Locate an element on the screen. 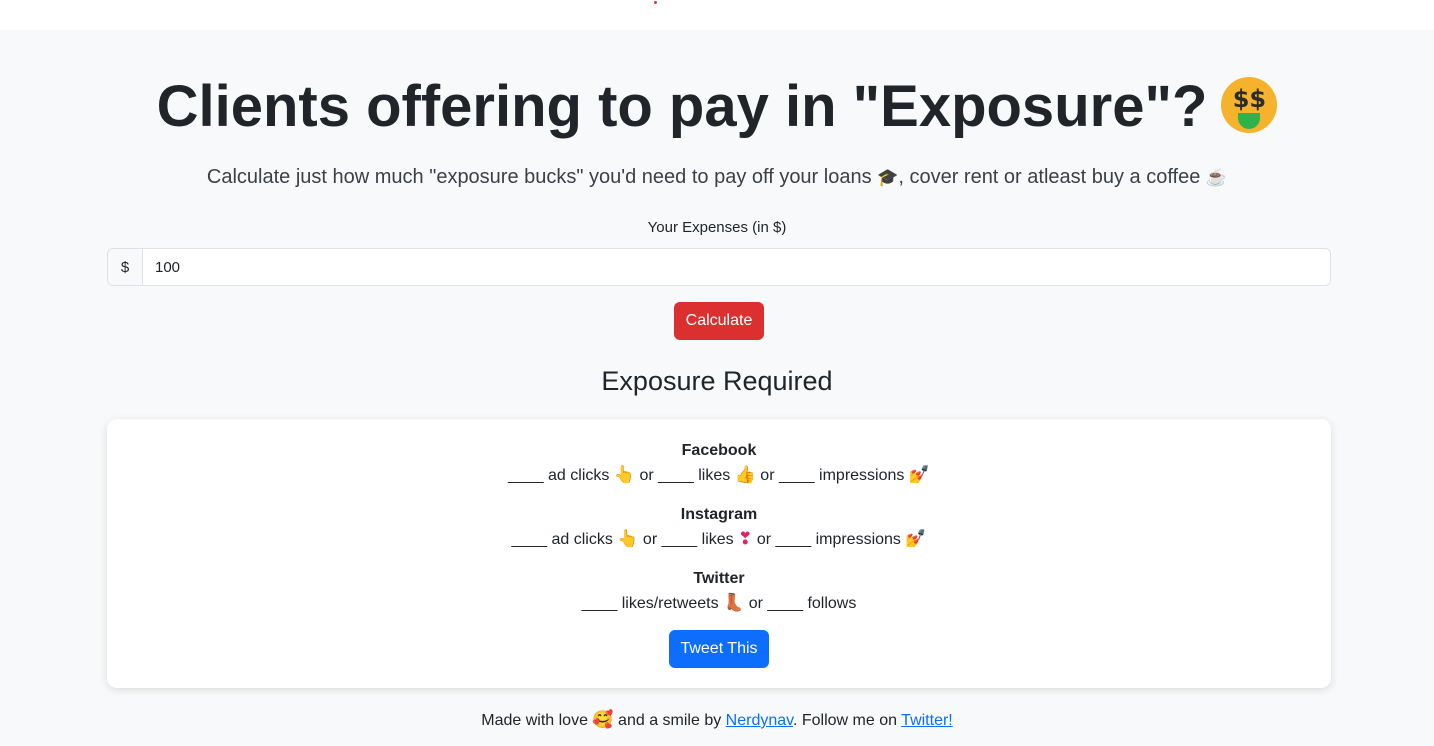  top-bar is located at coordinates (717, 15).